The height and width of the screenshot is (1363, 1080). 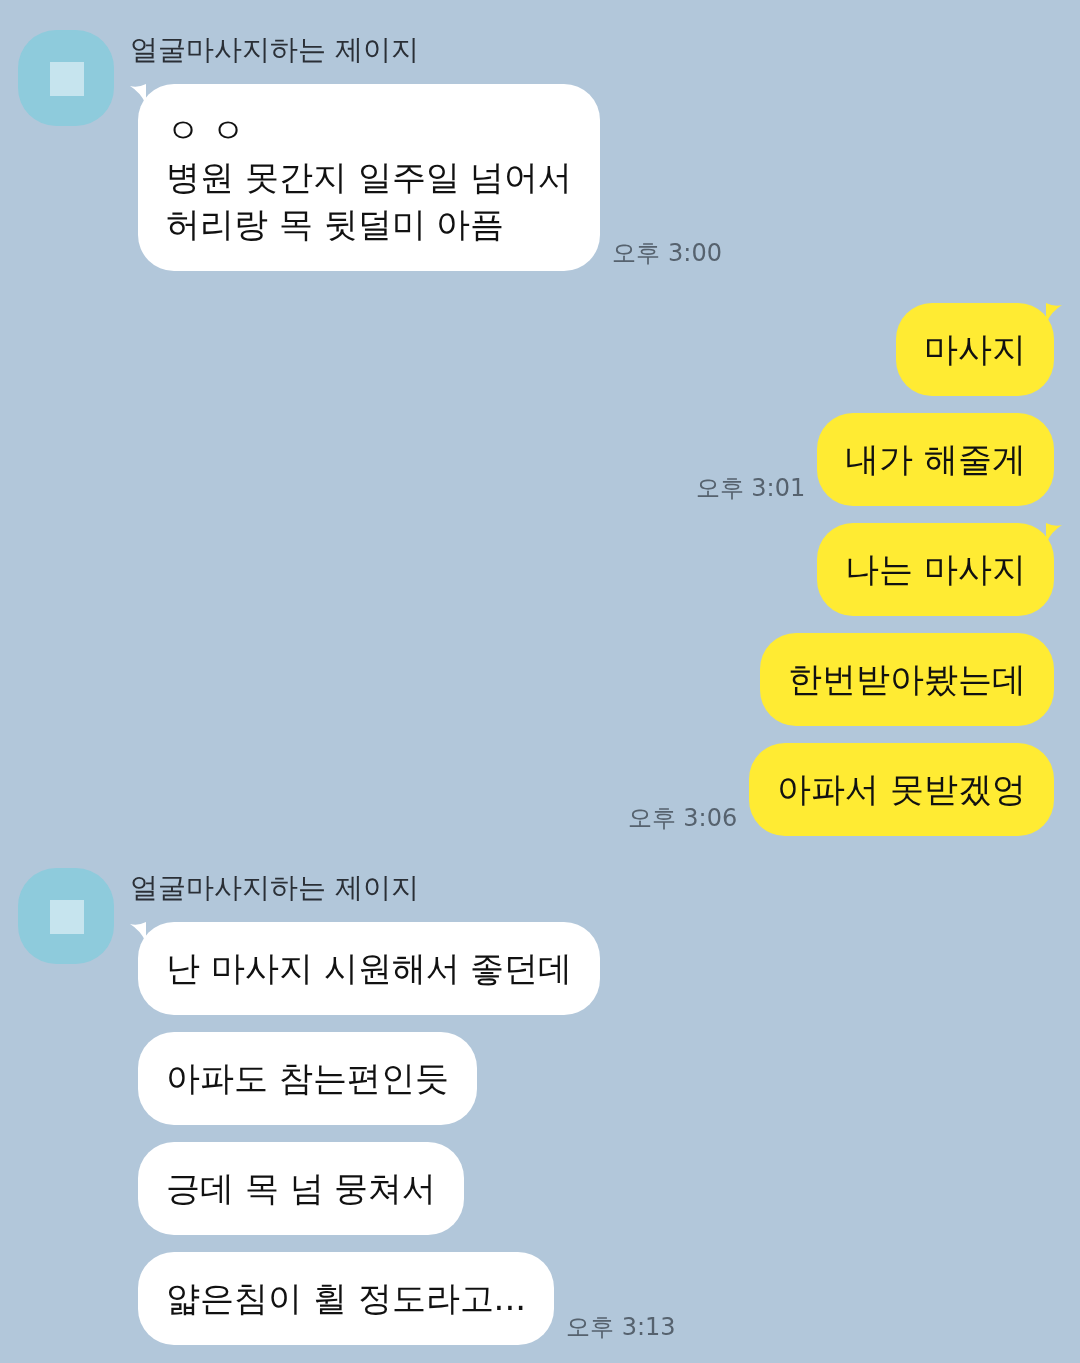 I want to click on chat-bubble: 내가 해줄게, so click(x=935, y=459).